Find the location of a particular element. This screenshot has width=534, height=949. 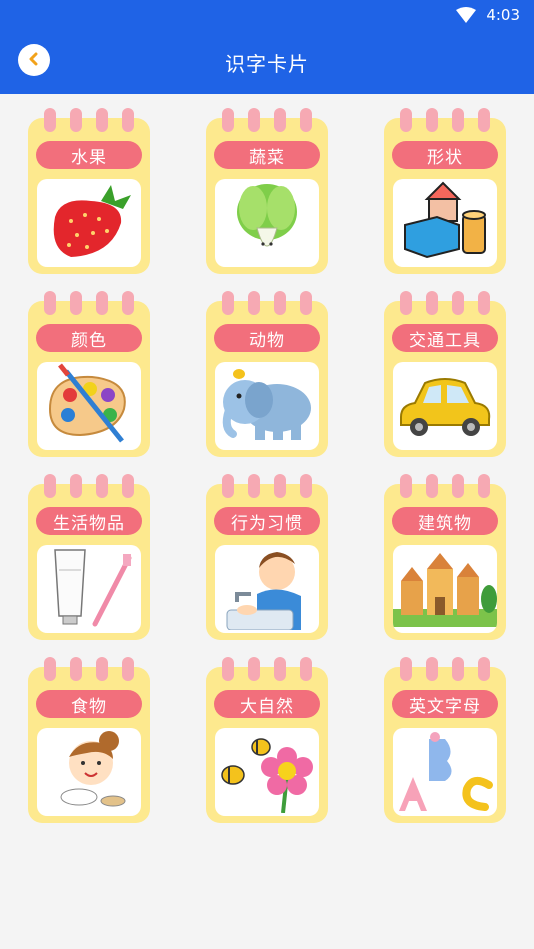

card-food: 食物 is located at coordinates (89, 740).